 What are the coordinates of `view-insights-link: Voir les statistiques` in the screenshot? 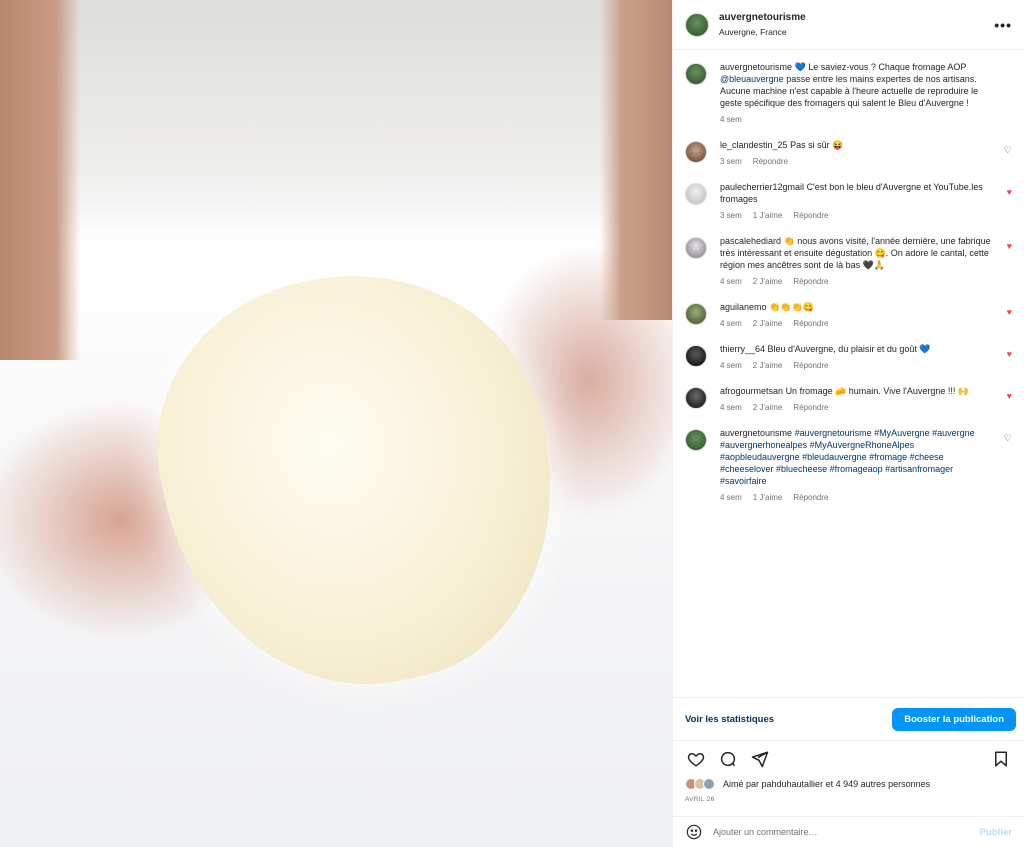 It's located at (729, 719).